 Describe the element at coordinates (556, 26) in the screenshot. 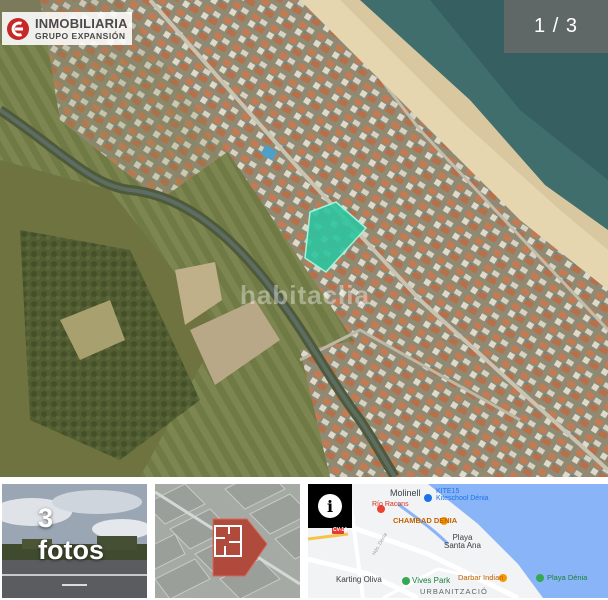

I see `photo-counter: 1 / 3` at that location.